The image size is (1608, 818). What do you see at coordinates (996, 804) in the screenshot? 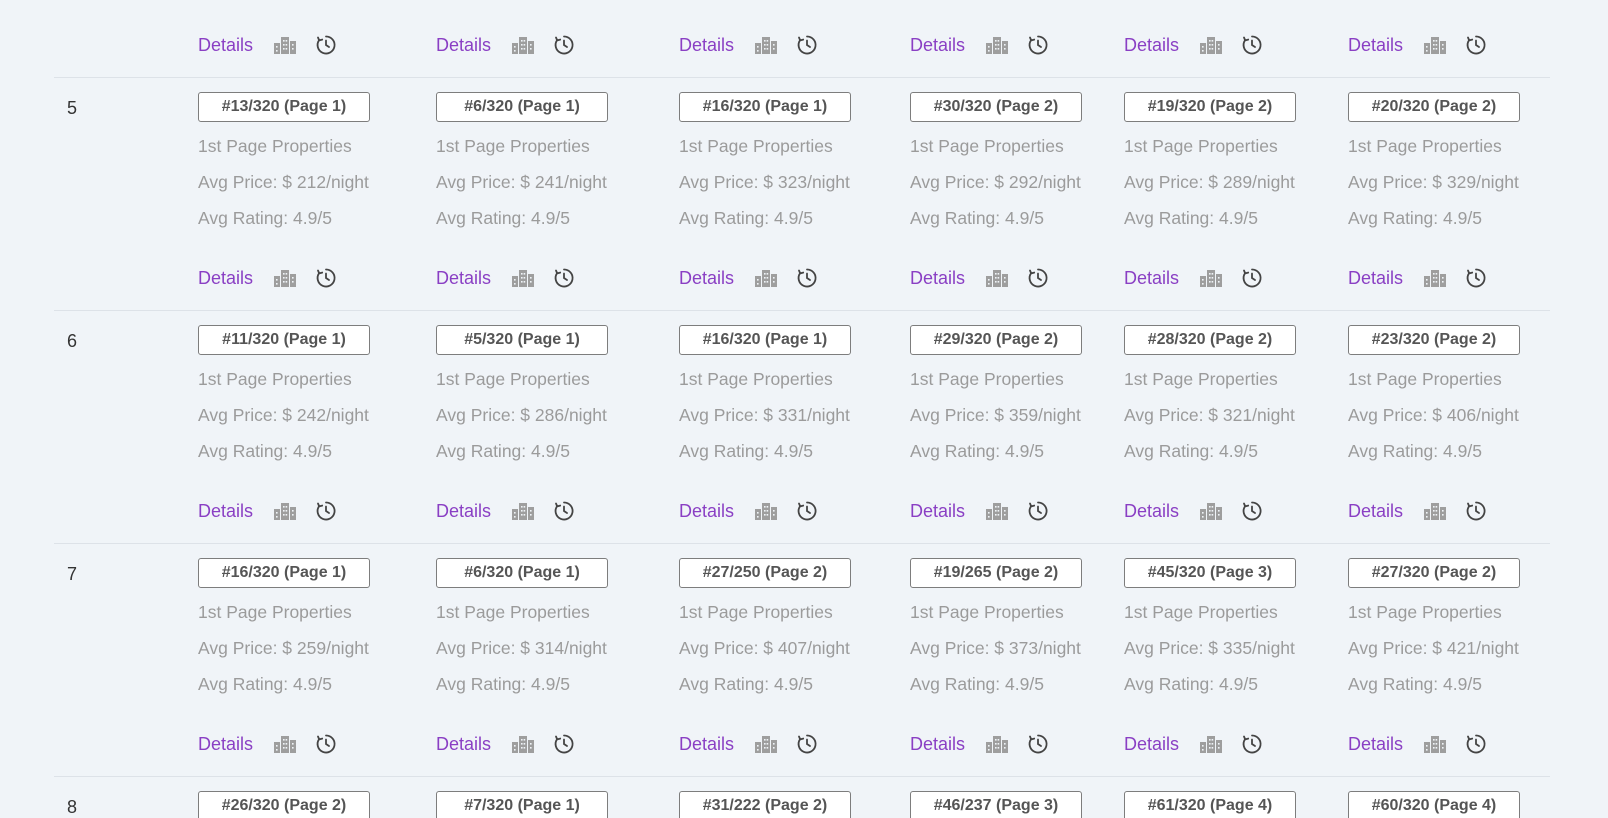
I see `rank-badge: #46/237 (Page 3)` at bounding box center [996, 804].